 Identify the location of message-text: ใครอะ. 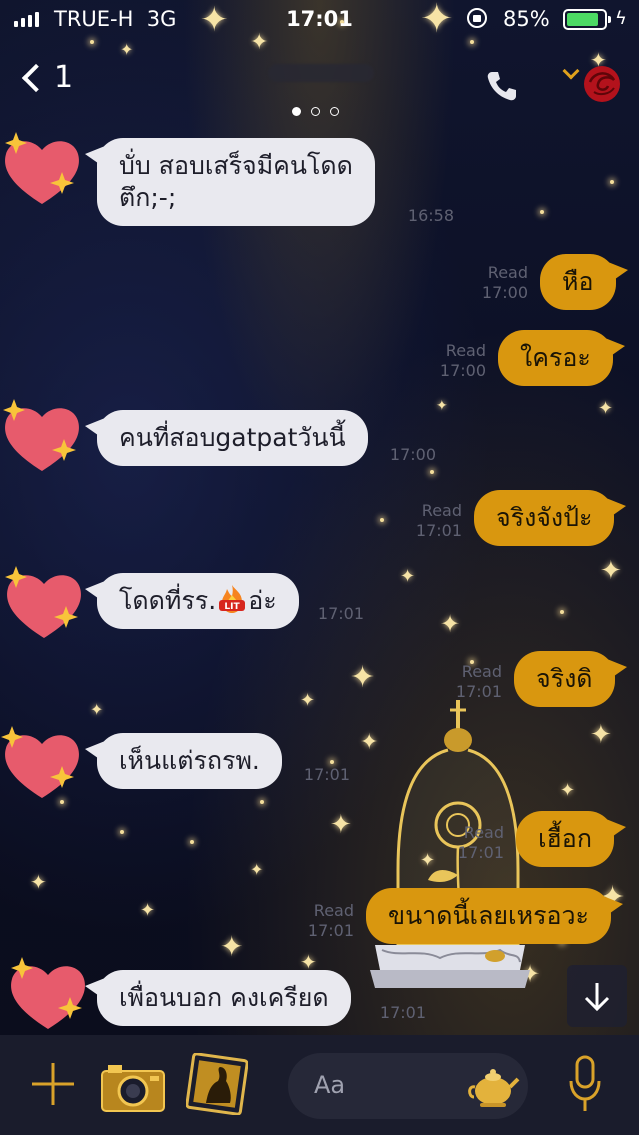
(555, 357).